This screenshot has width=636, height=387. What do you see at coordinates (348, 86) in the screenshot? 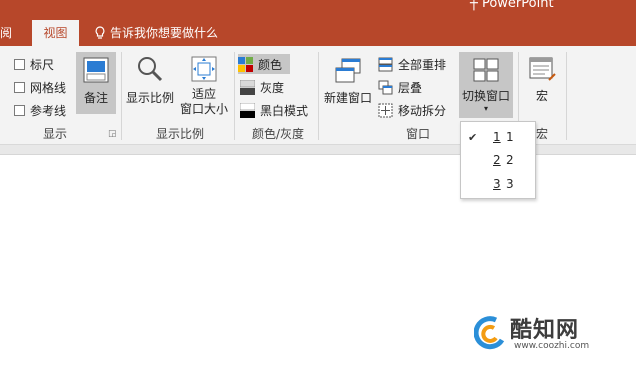
I see `new-window-button: 新建窗口` at bounding box center [348, 86].